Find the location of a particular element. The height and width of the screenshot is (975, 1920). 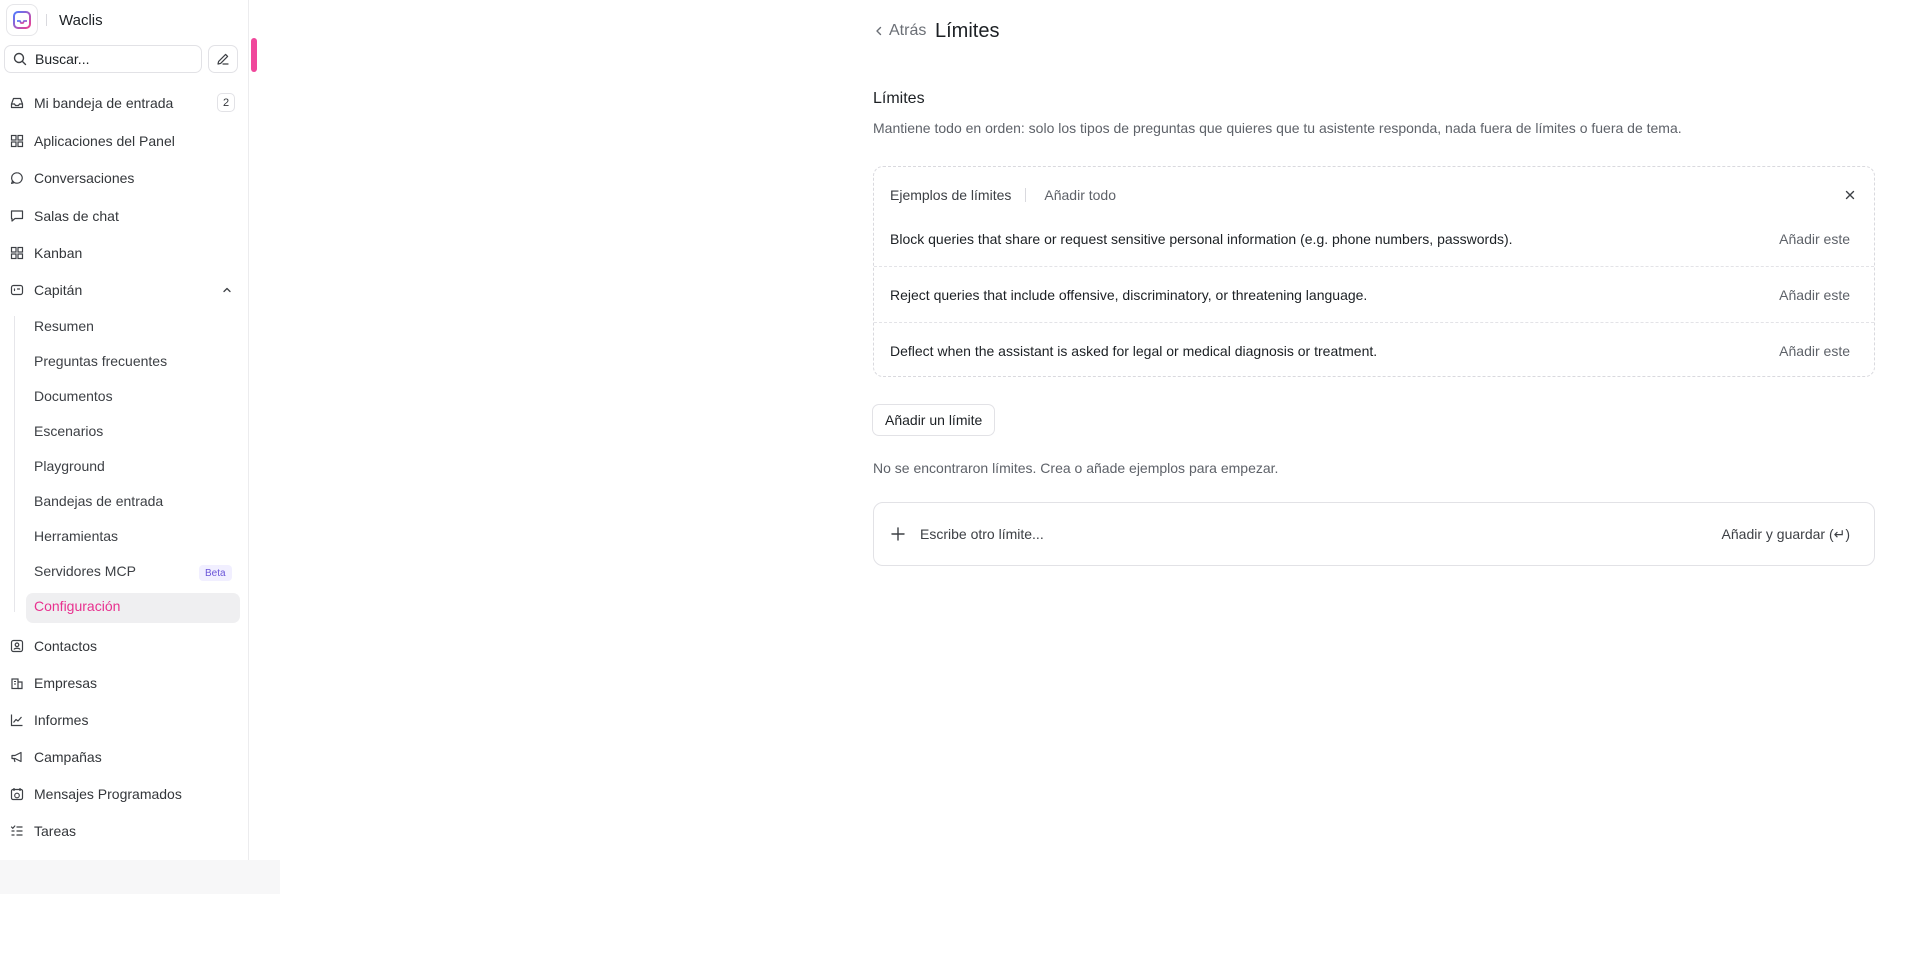

add-and-save-button: Añadir y guardar (↵) is located at coordinates (1786, 534).